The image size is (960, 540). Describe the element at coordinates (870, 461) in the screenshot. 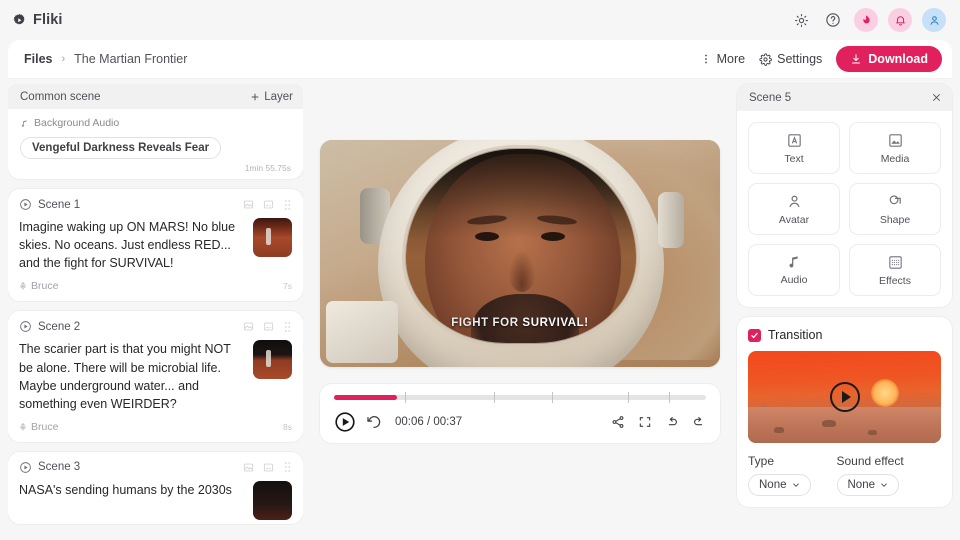

I see `transition-sound-label: Sound effect` at that location.